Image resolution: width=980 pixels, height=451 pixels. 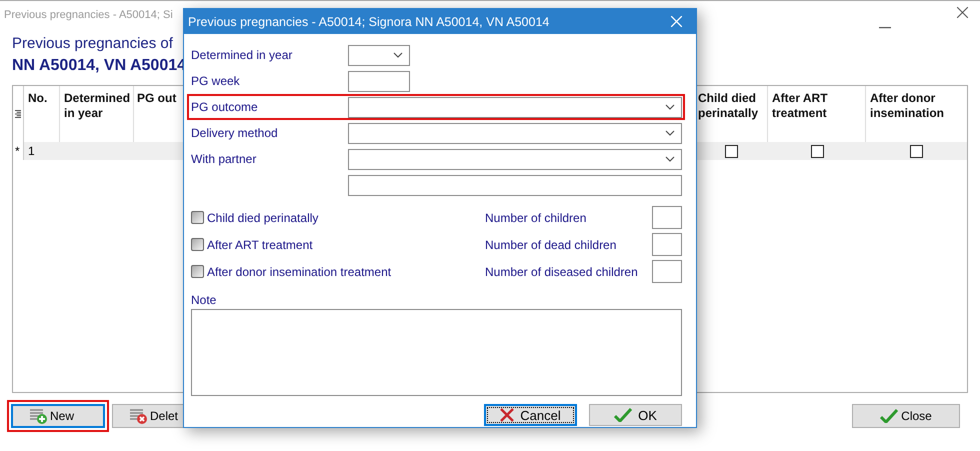 I want to click on cross-icon, so click(x=507, y=415).